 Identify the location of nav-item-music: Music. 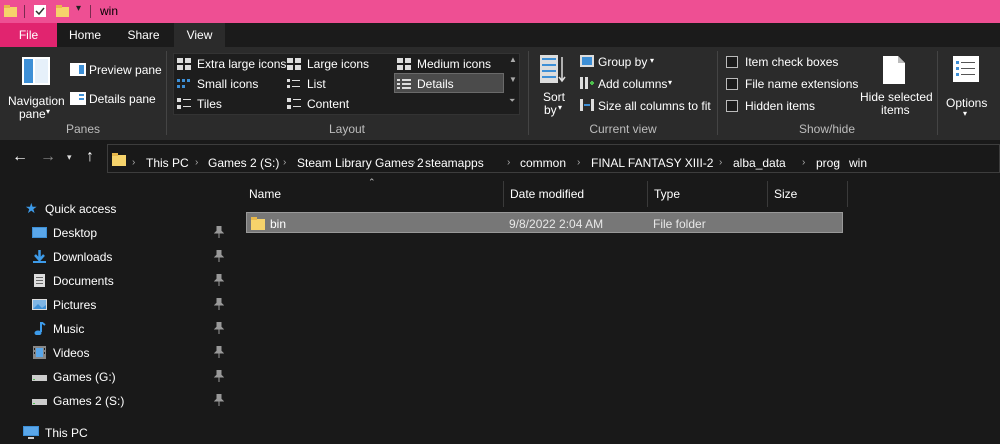
(116, 329).